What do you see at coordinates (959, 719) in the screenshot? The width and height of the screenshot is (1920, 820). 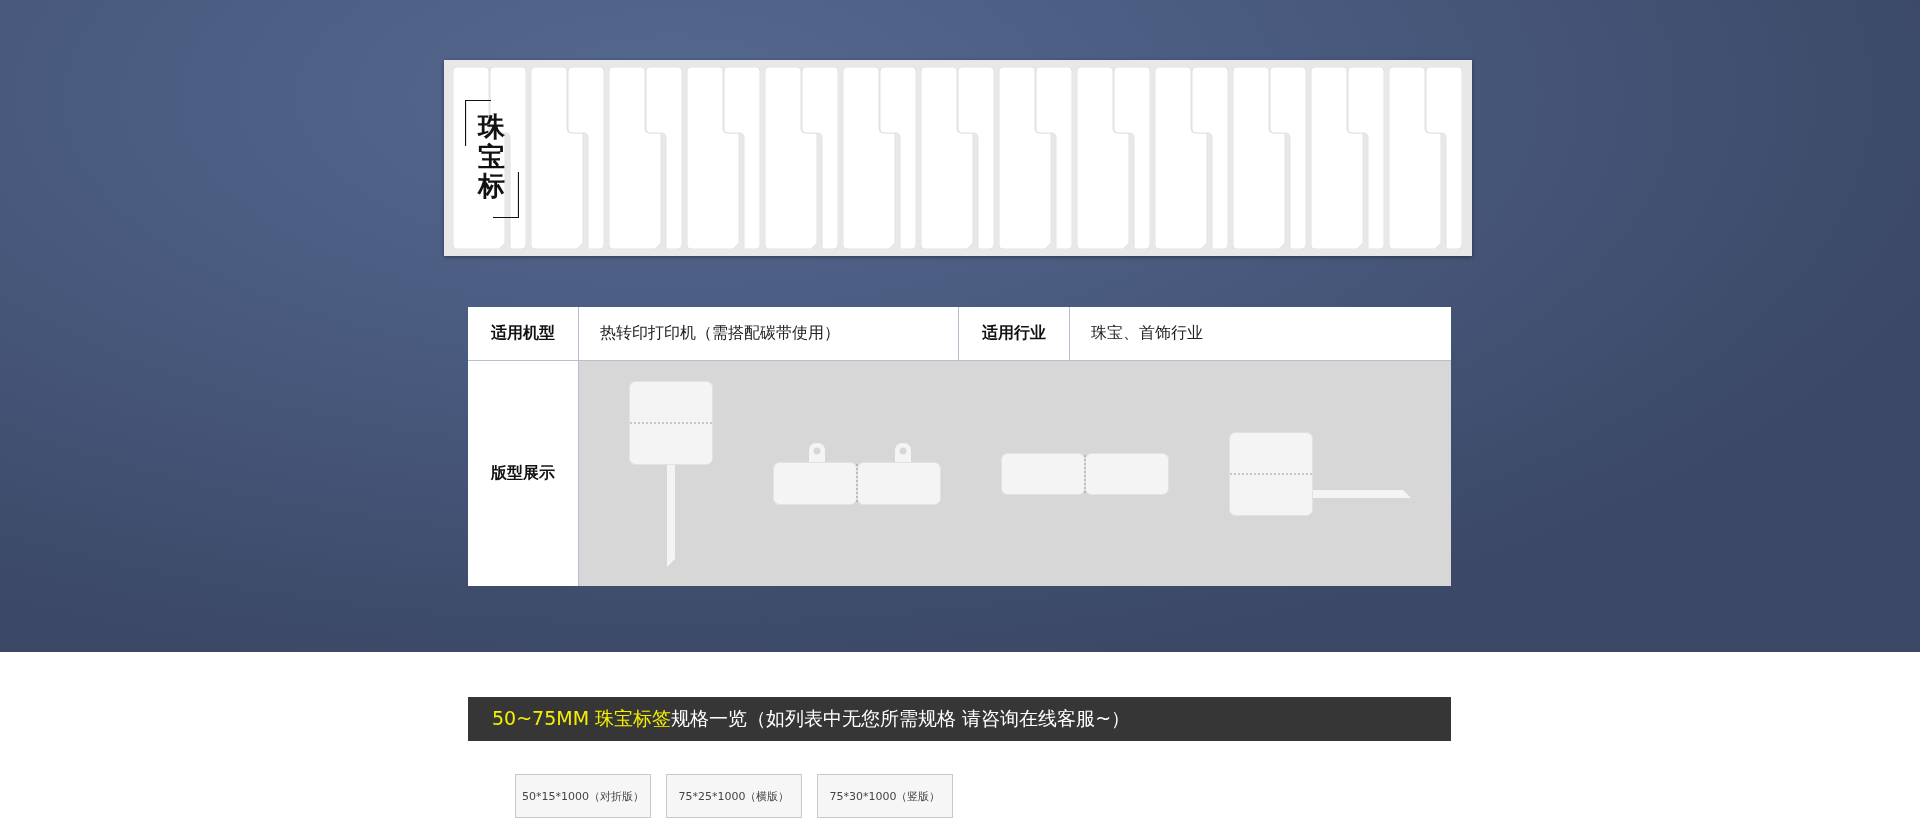 I see `section-header: 50~75MM 珠宝标签规格一览（如列表中无您所需规格 请咨询在线客服~）` at bounding box center [959, 719].